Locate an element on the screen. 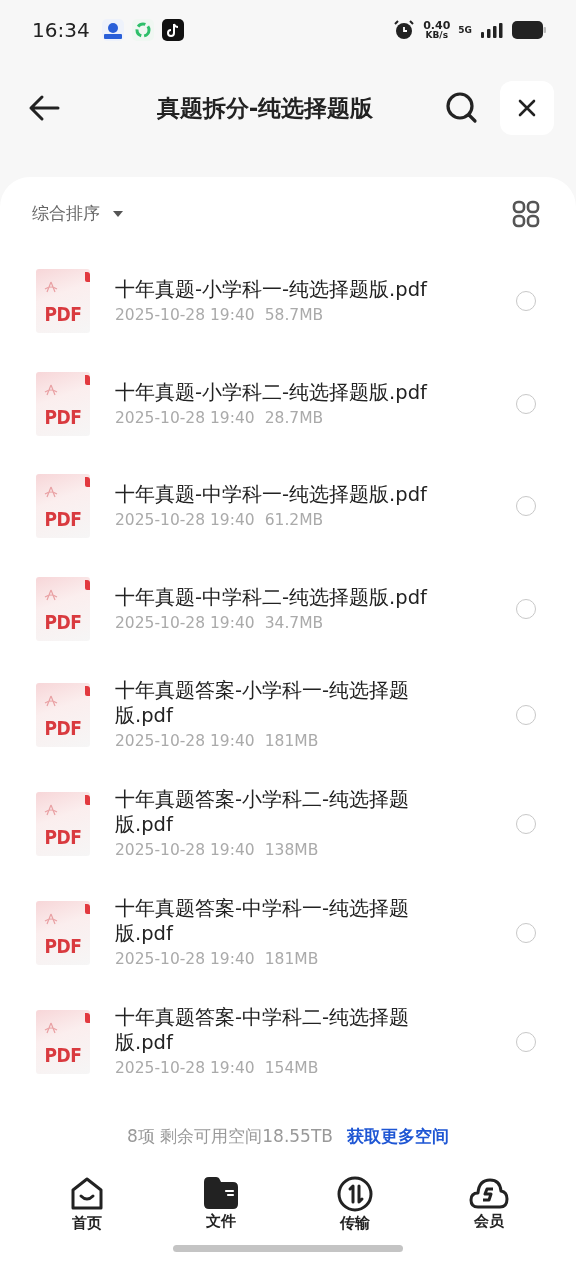 The height and width of the screenshot is (1280, 576). file-name: 十年真题答案-中学科一-纯选择题版.pdf is located at coordinates (263, 921).